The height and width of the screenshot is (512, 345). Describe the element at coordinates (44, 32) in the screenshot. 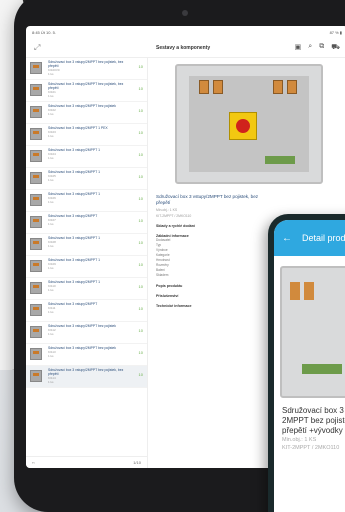

I see `status-time: 8:45 Út 10. 5.` at that location.